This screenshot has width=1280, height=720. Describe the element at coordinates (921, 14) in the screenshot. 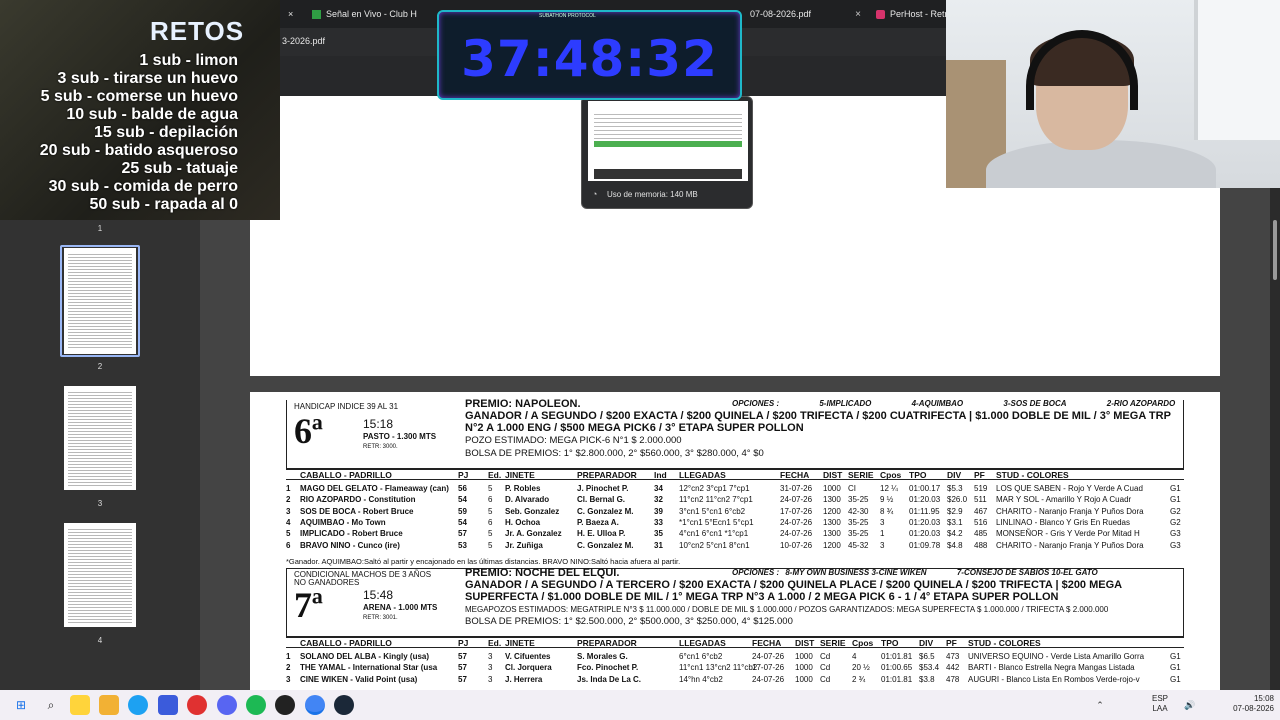

I see `tab-label: PerHost - Retra` at that location.